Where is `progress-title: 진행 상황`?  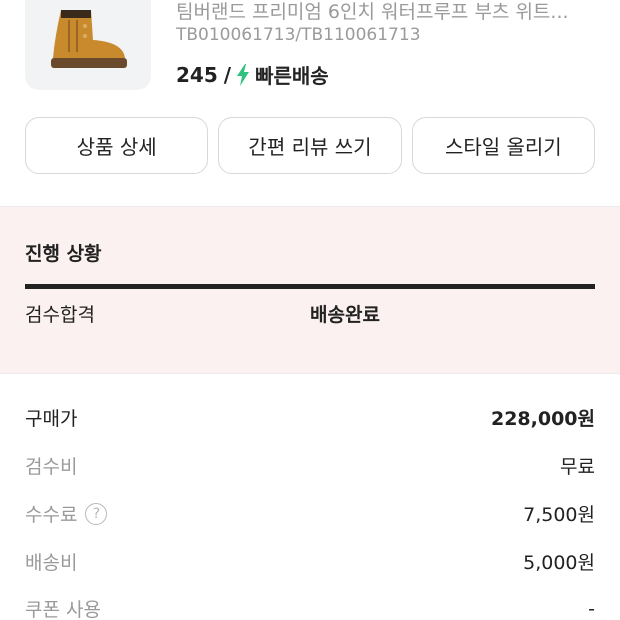
progress-title: 진행 상황 is located at coordinates (63, 254).